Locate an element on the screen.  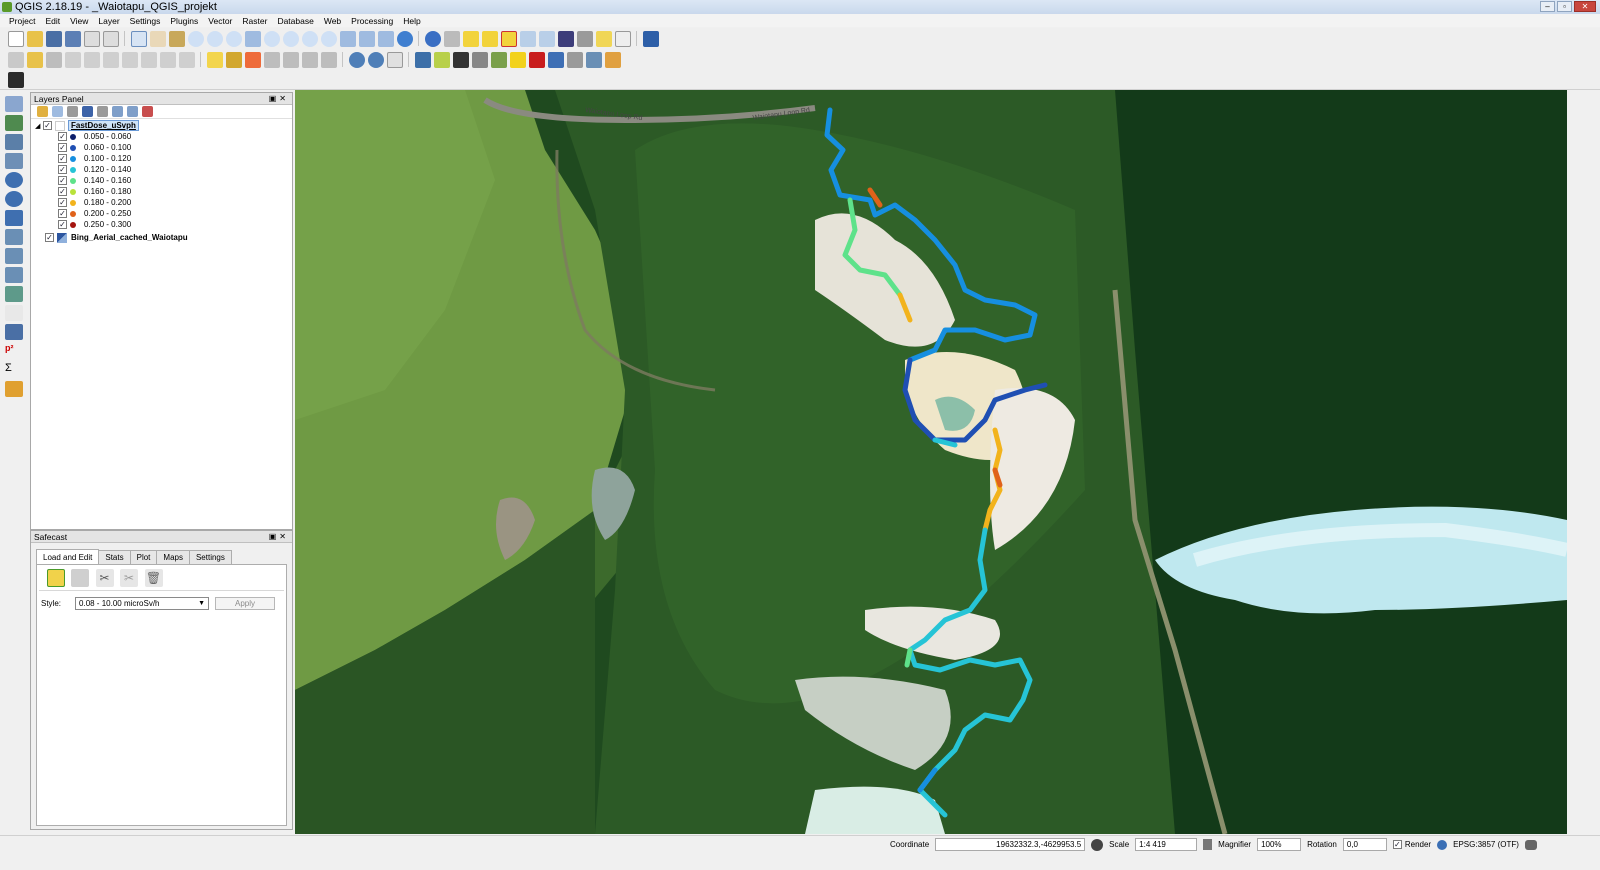
magnifier-spinbox: 100% is located at coordinates (1279, 844).